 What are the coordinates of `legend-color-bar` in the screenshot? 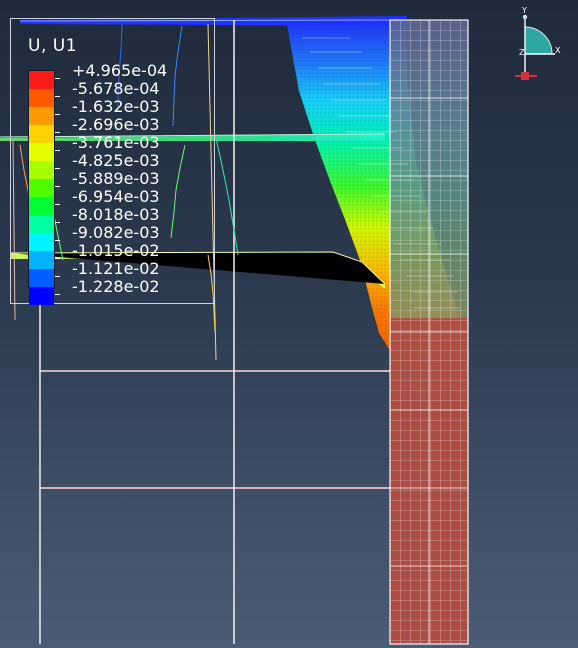 It's located at (41, 187).